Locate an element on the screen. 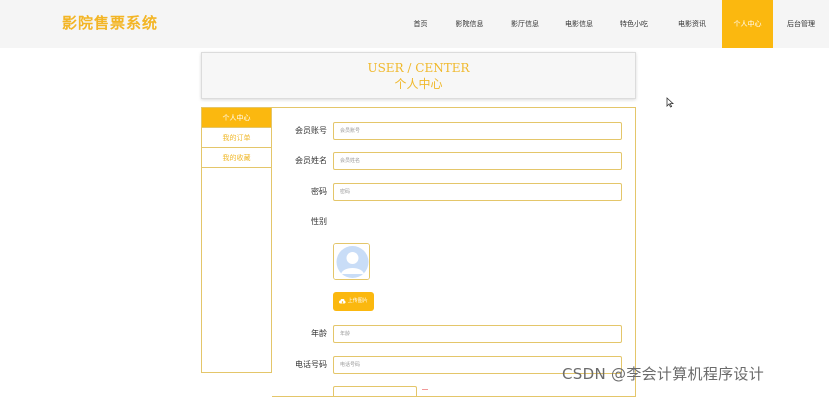  sidebar-item-my-orders: 我的订单 is located at coordinates (236, 138).